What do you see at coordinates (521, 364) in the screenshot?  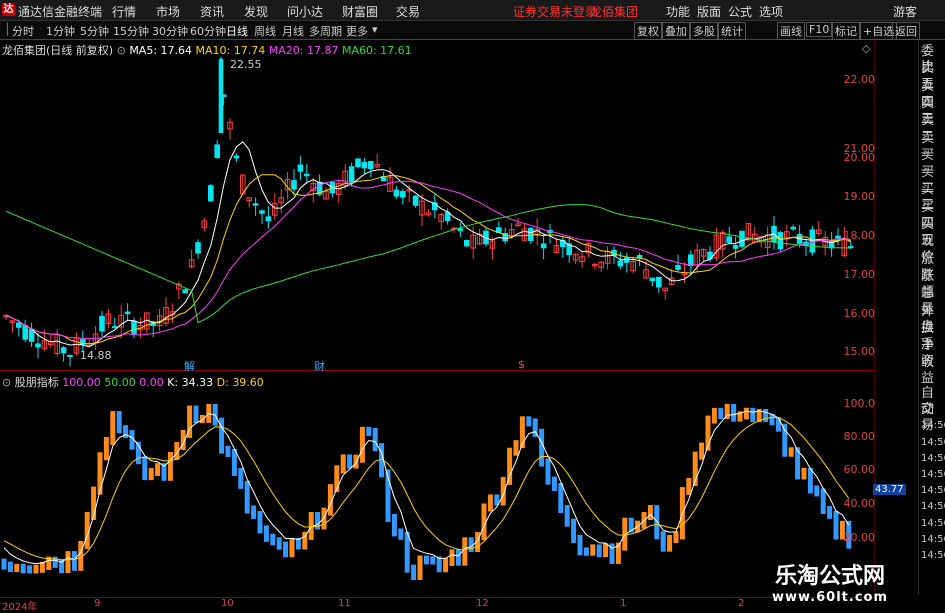 I see `event-dividend-icon: $` at bounding box center [521, 364].